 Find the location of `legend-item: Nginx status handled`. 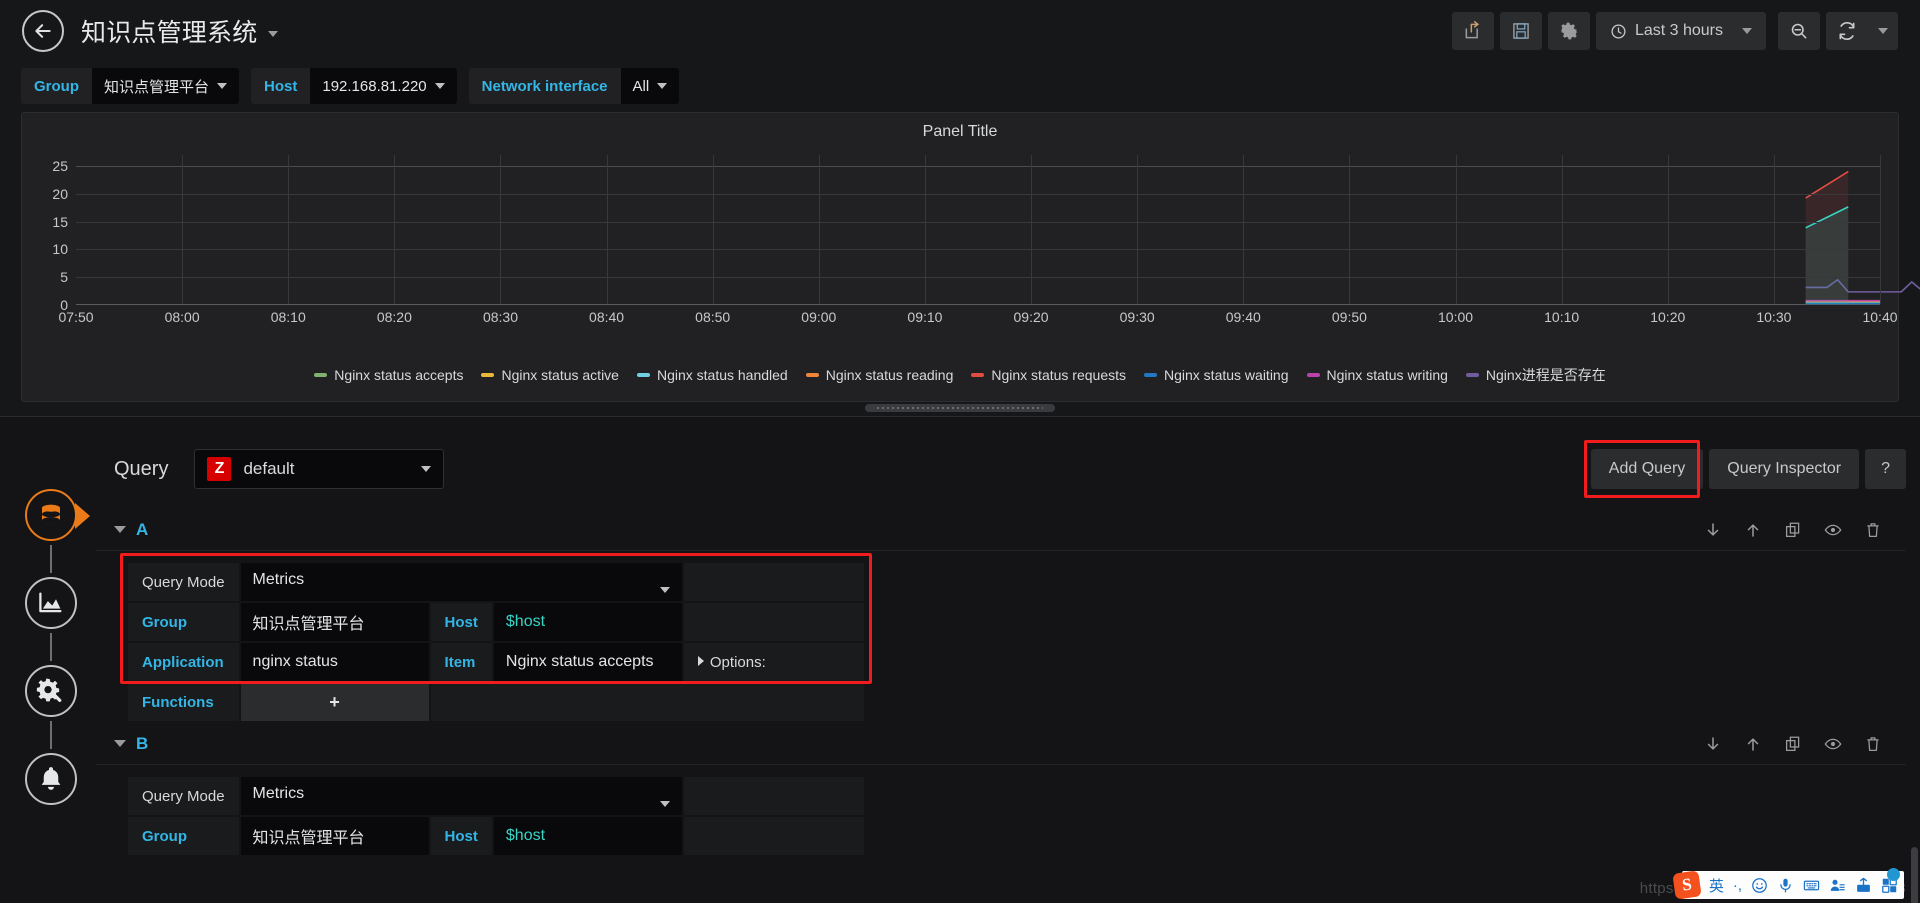

legend-item: Nginx status handled is located at coordinates (712, 375).